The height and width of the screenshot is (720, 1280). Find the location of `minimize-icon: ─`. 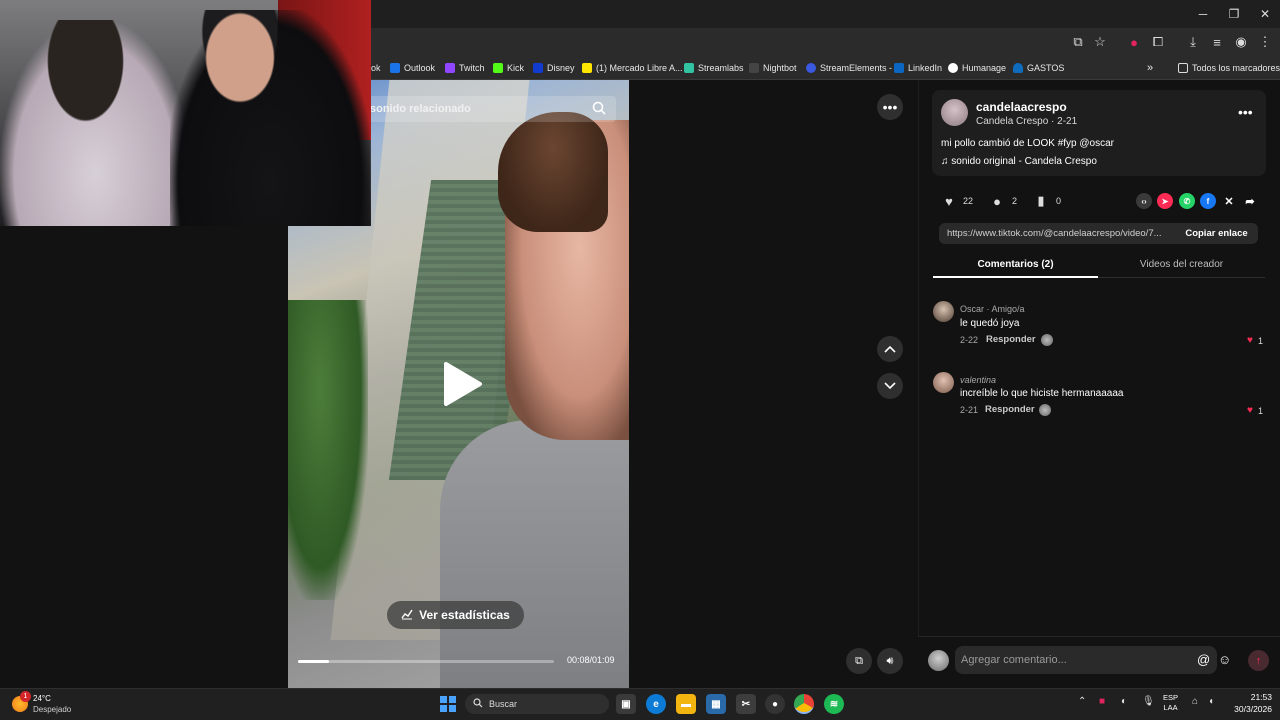

minimize-icon: ─ is located at coordinates (1203, 14).